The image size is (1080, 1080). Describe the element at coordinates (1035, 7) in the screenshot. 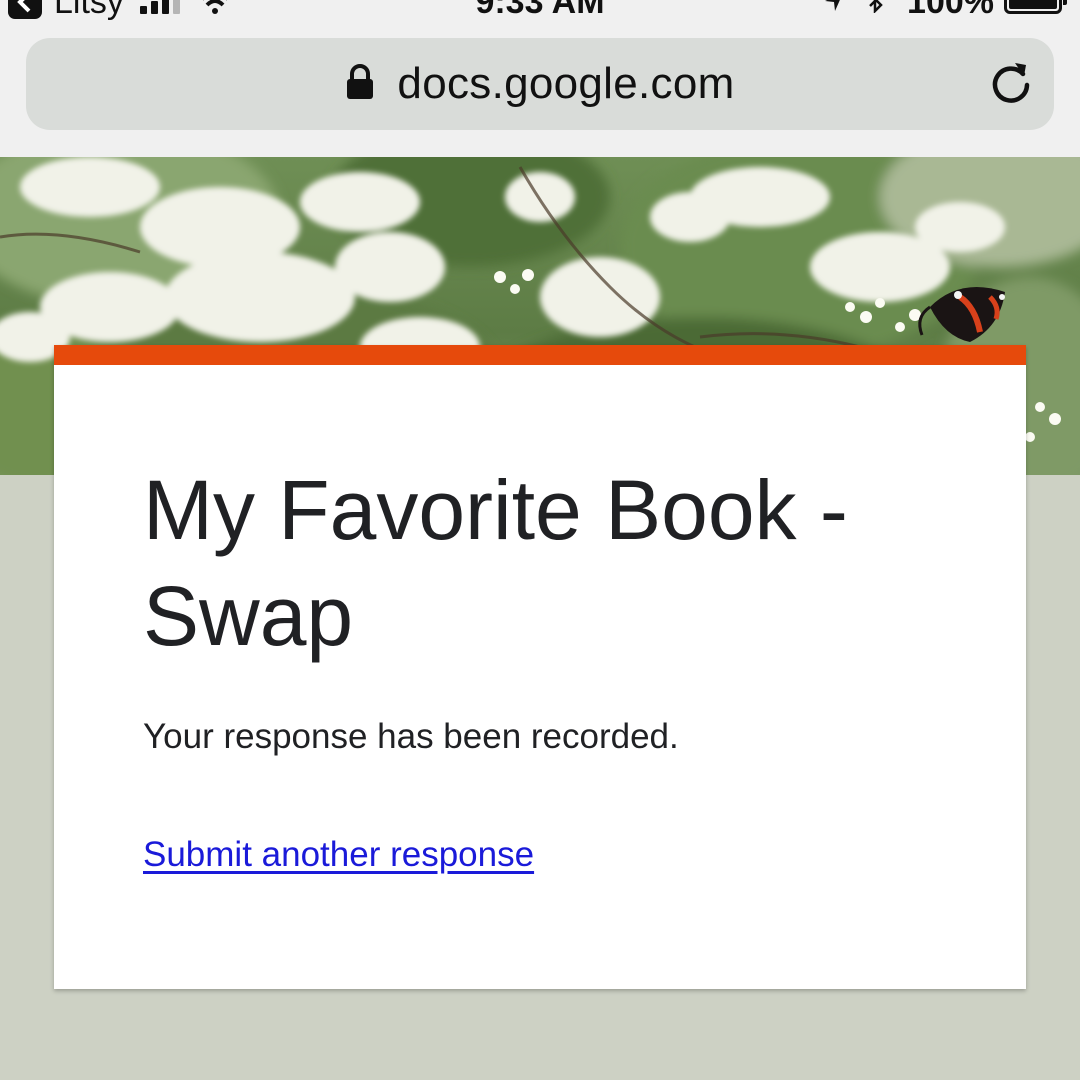

I see `battery-icon` at that location.